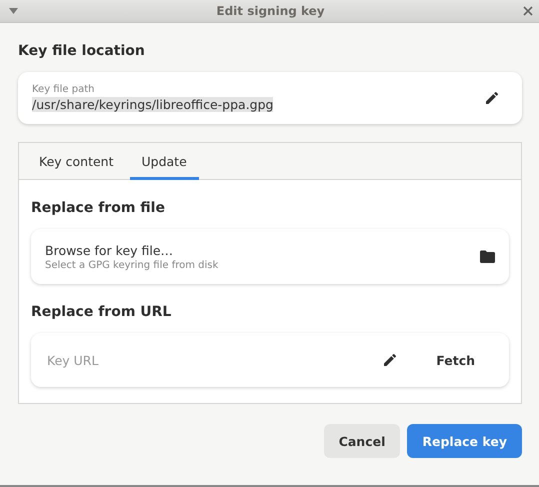  Describe the element at coordinates (270, 256) in the screenshot. I see `browse-row: Browse for key file… Select a GPG keyring file from disk` at that location.